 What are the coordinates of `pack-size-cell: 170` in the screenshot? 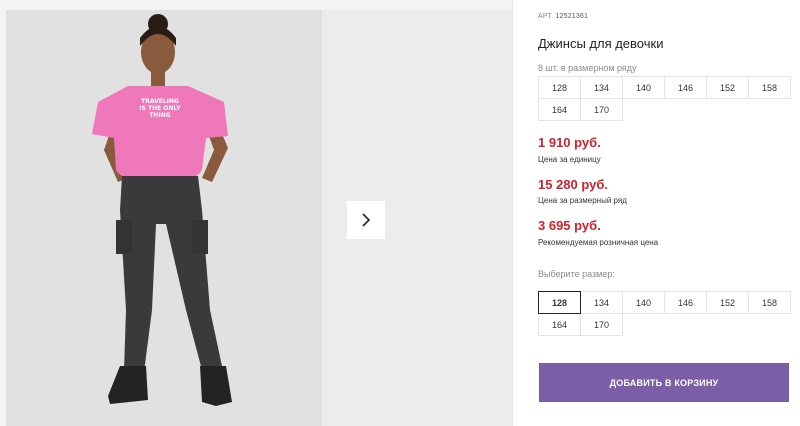 It's located at (601, 109).